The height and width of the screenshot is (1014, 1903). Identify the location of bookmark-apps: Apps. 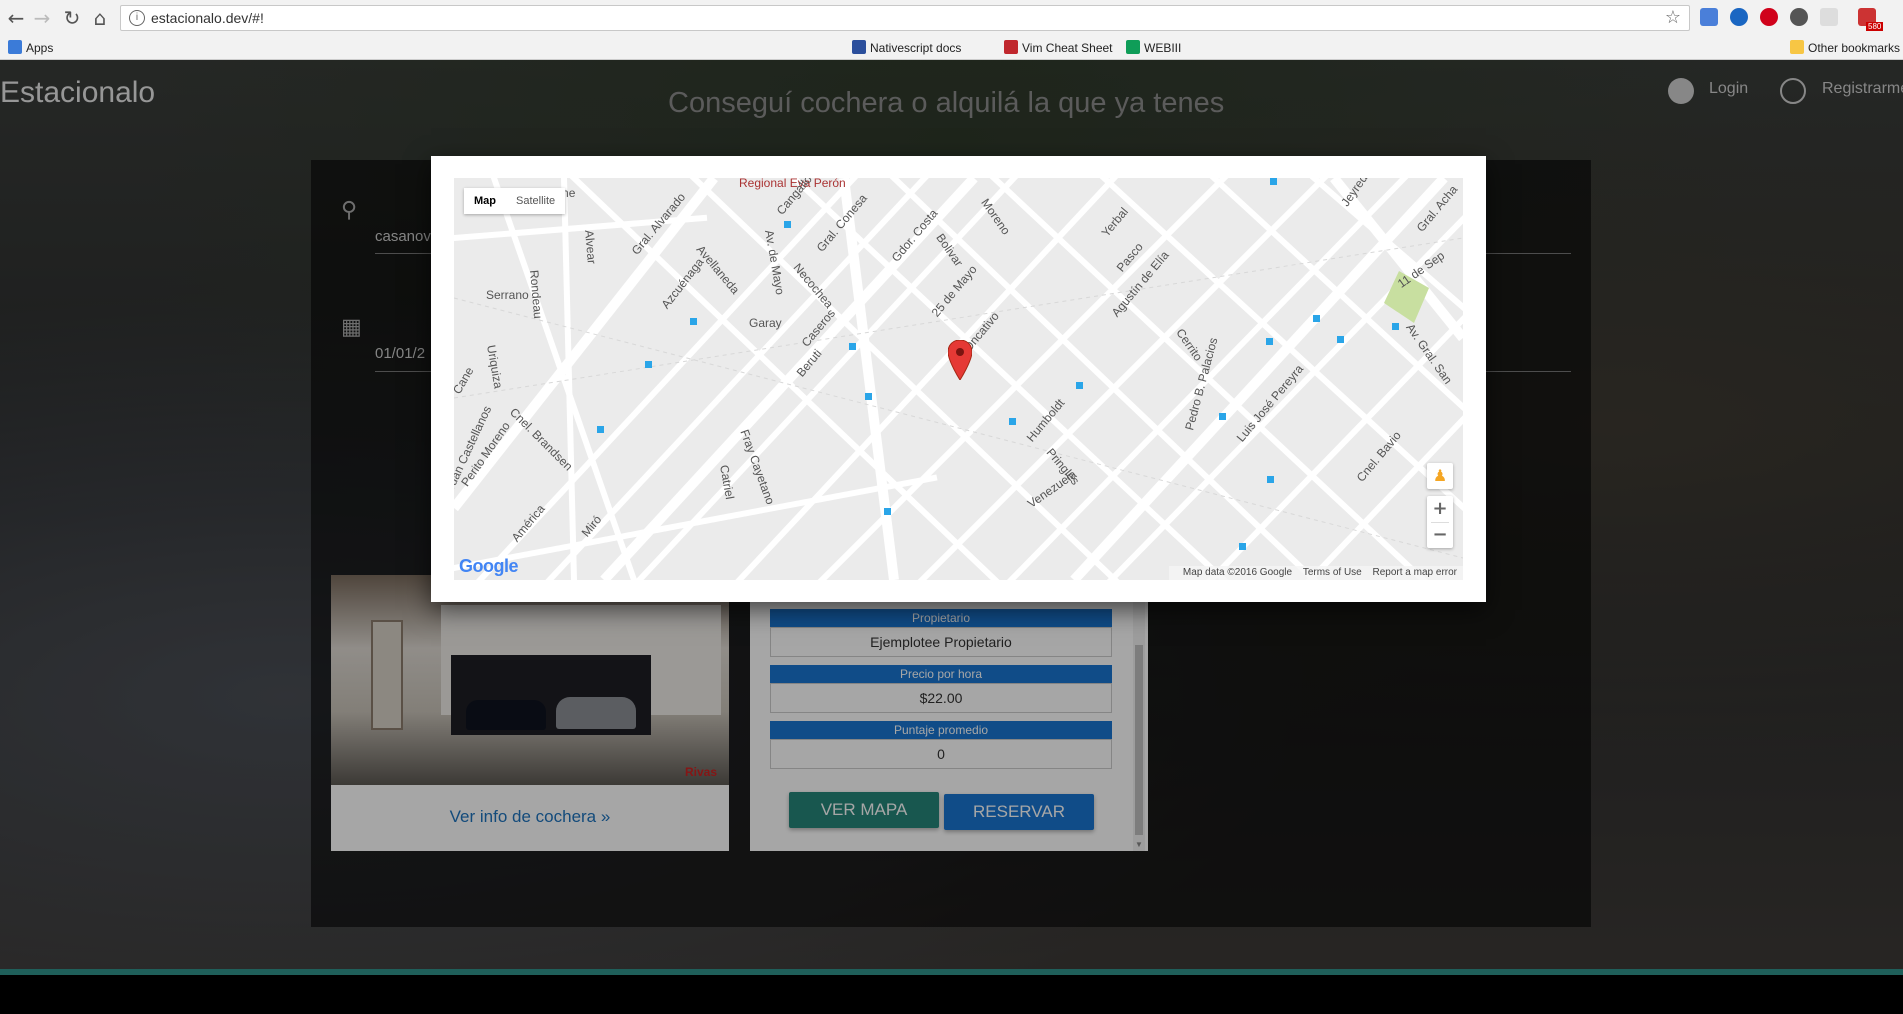
(30, 48).